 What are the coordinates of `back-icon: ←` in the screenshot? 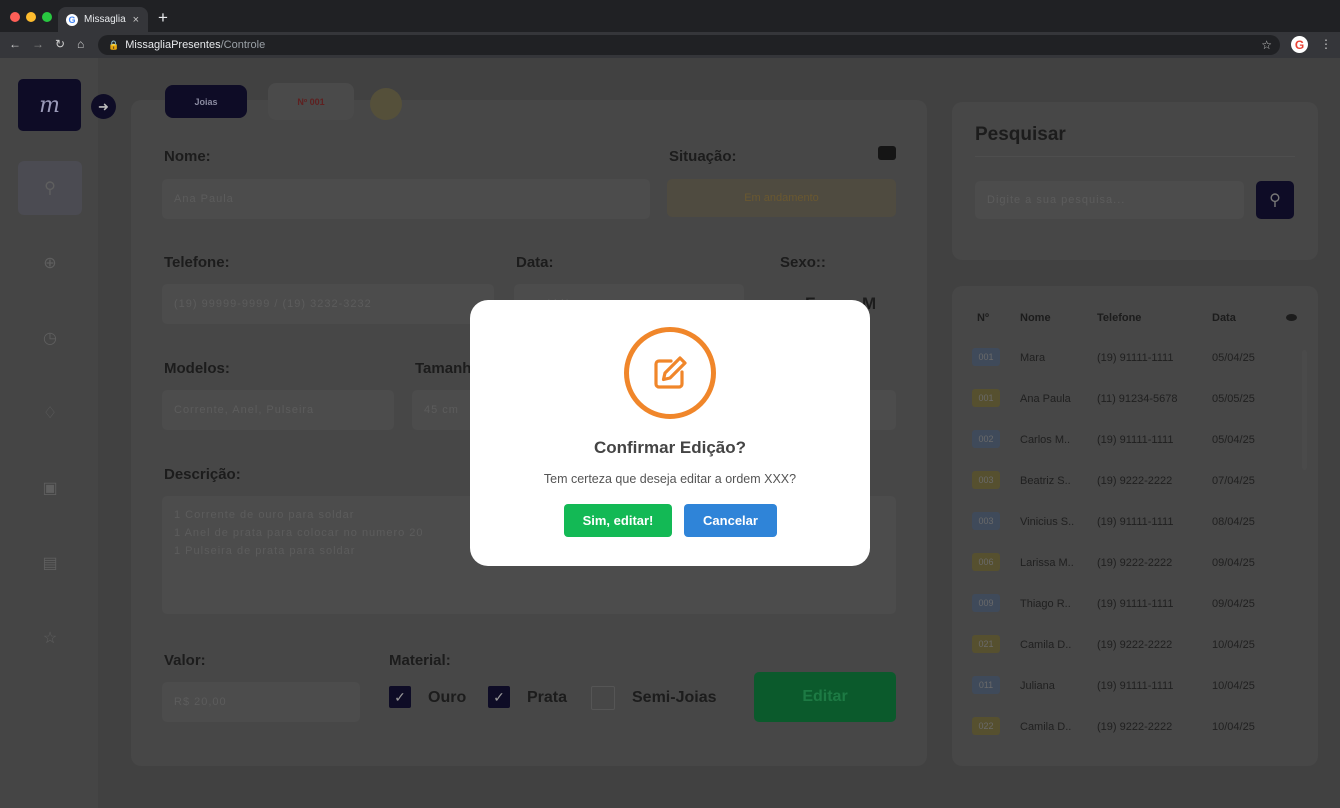 It's located at (15, 44).